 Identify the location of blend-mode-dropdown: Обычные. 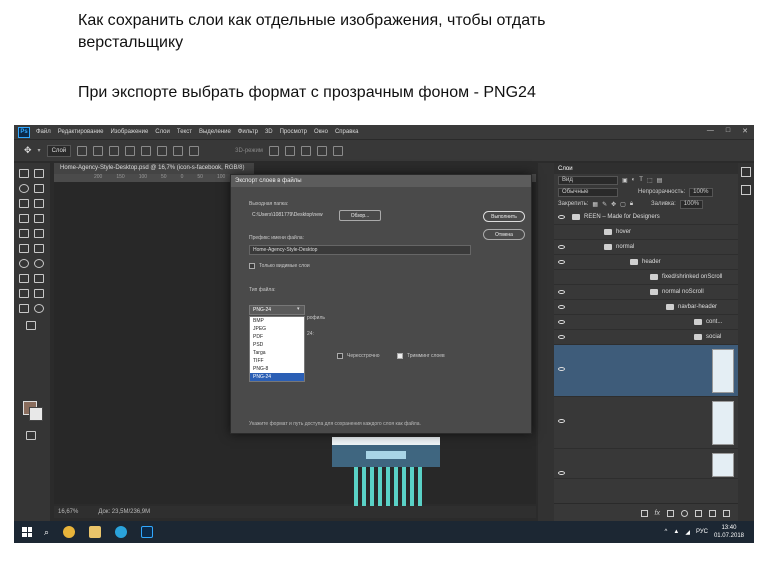
(588, 192).